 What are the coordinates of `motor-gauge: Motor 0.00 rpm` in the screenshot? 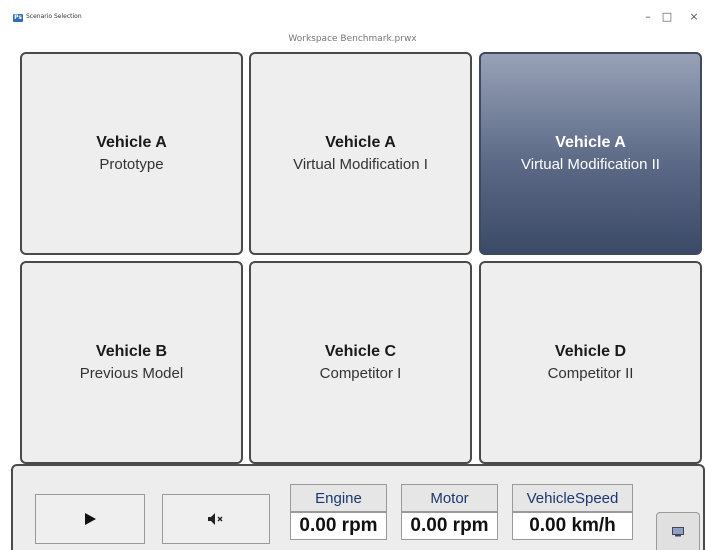 It's located at (449, 512).